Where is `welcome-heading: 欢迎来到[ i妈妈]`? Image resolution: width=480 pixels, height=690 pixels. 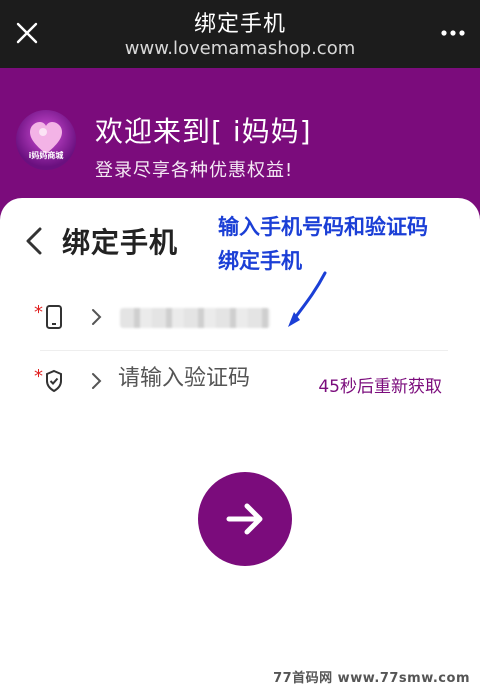 welcome-heading: 欢迎来到[ i妈妈] is located at coordinates (203, 131).